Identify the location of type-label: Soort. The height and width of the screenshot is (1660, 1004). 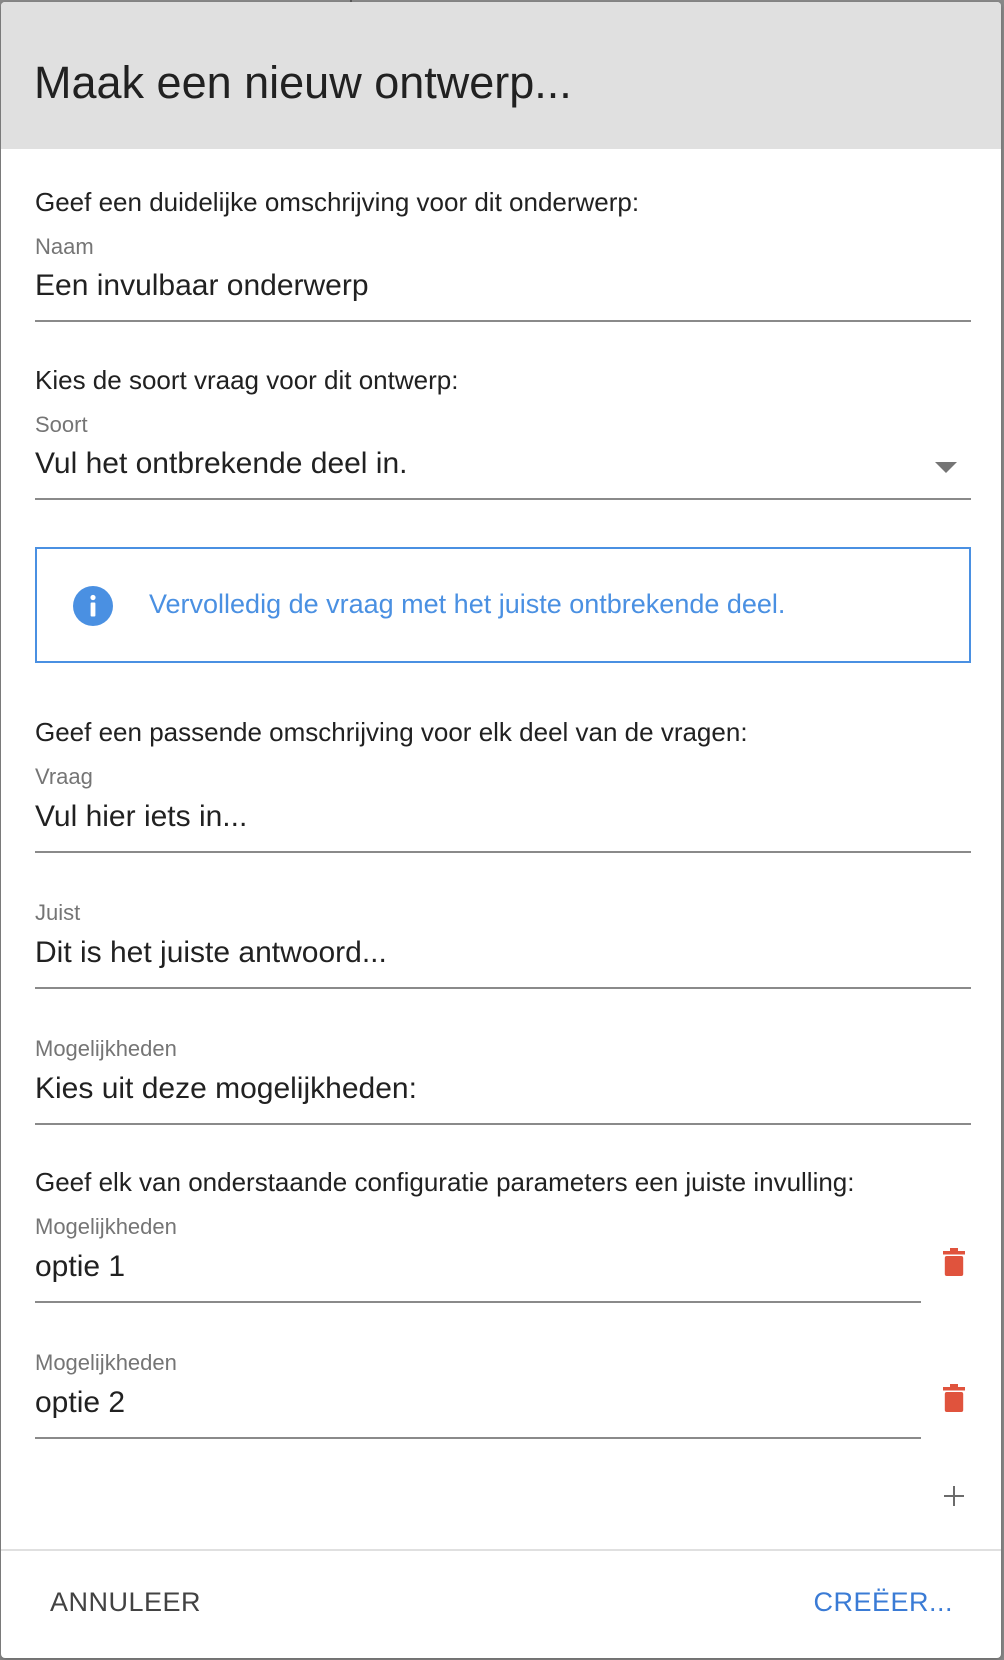
(61, 424).